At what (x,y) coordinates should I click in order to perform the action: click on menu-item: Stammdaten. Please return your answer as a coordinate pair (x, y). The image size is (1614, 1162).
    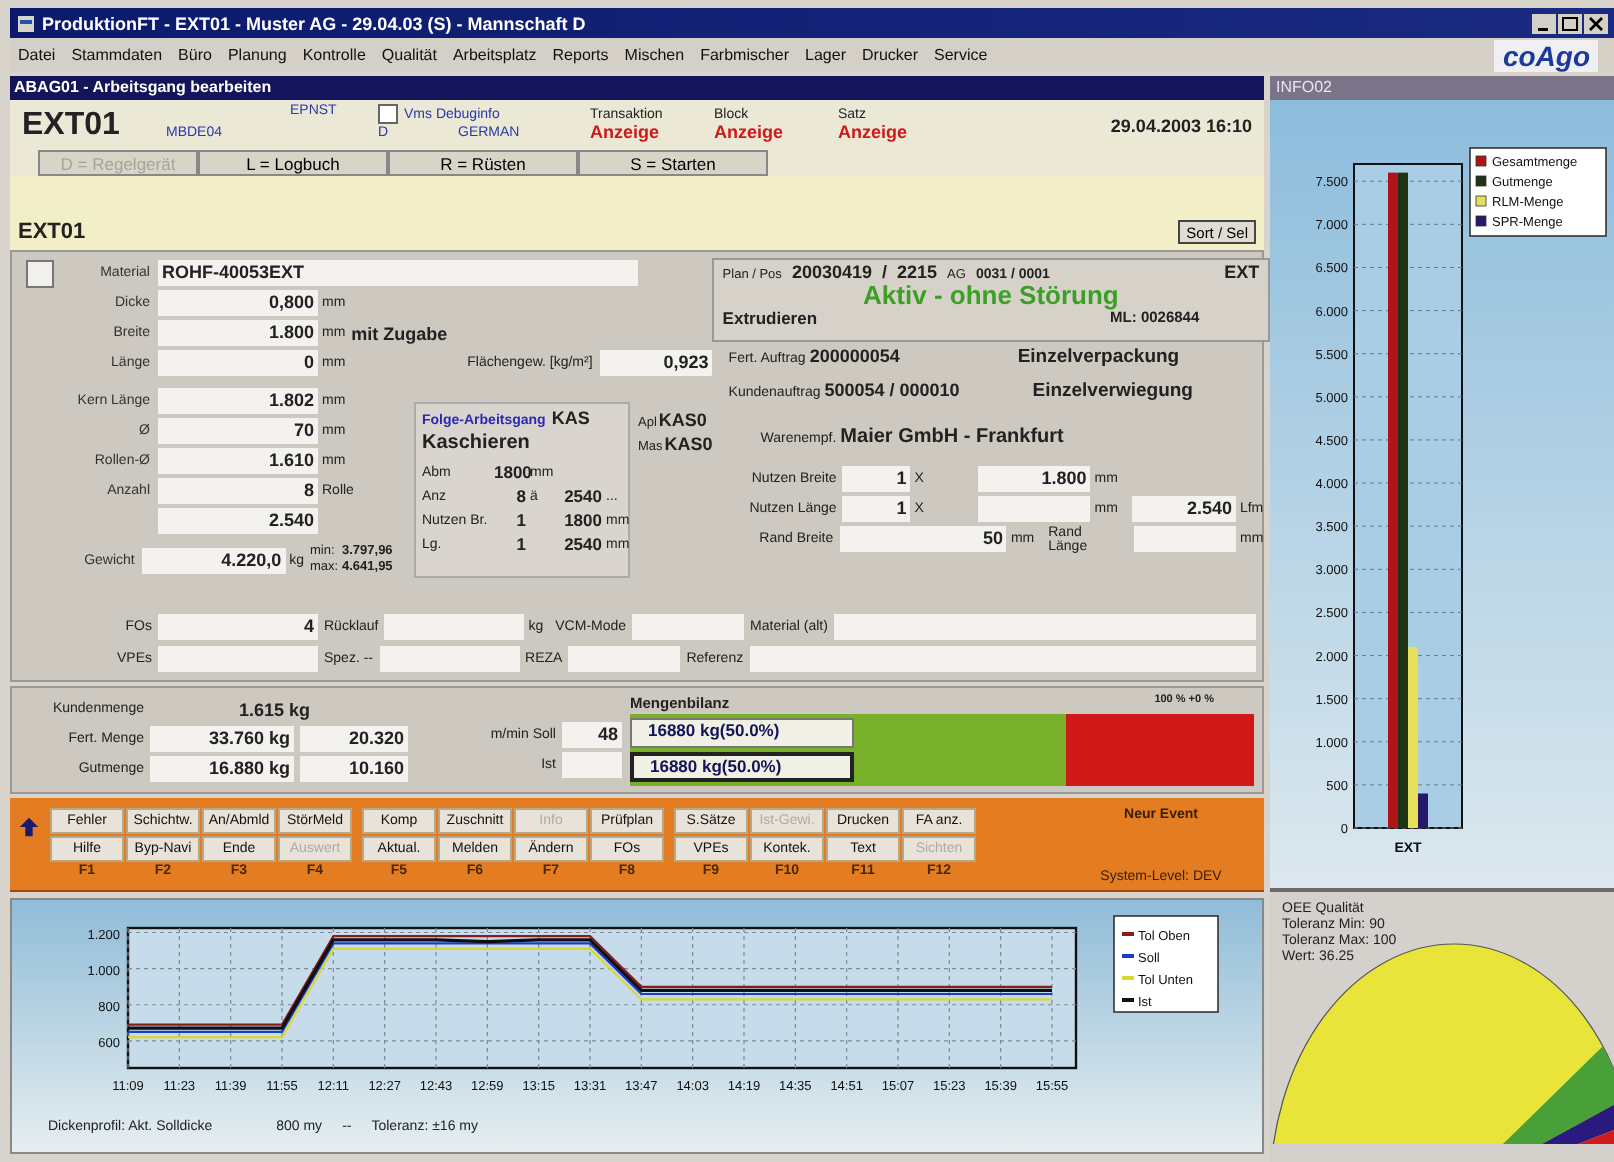
    Looking at the image, I should click on (117, 55).